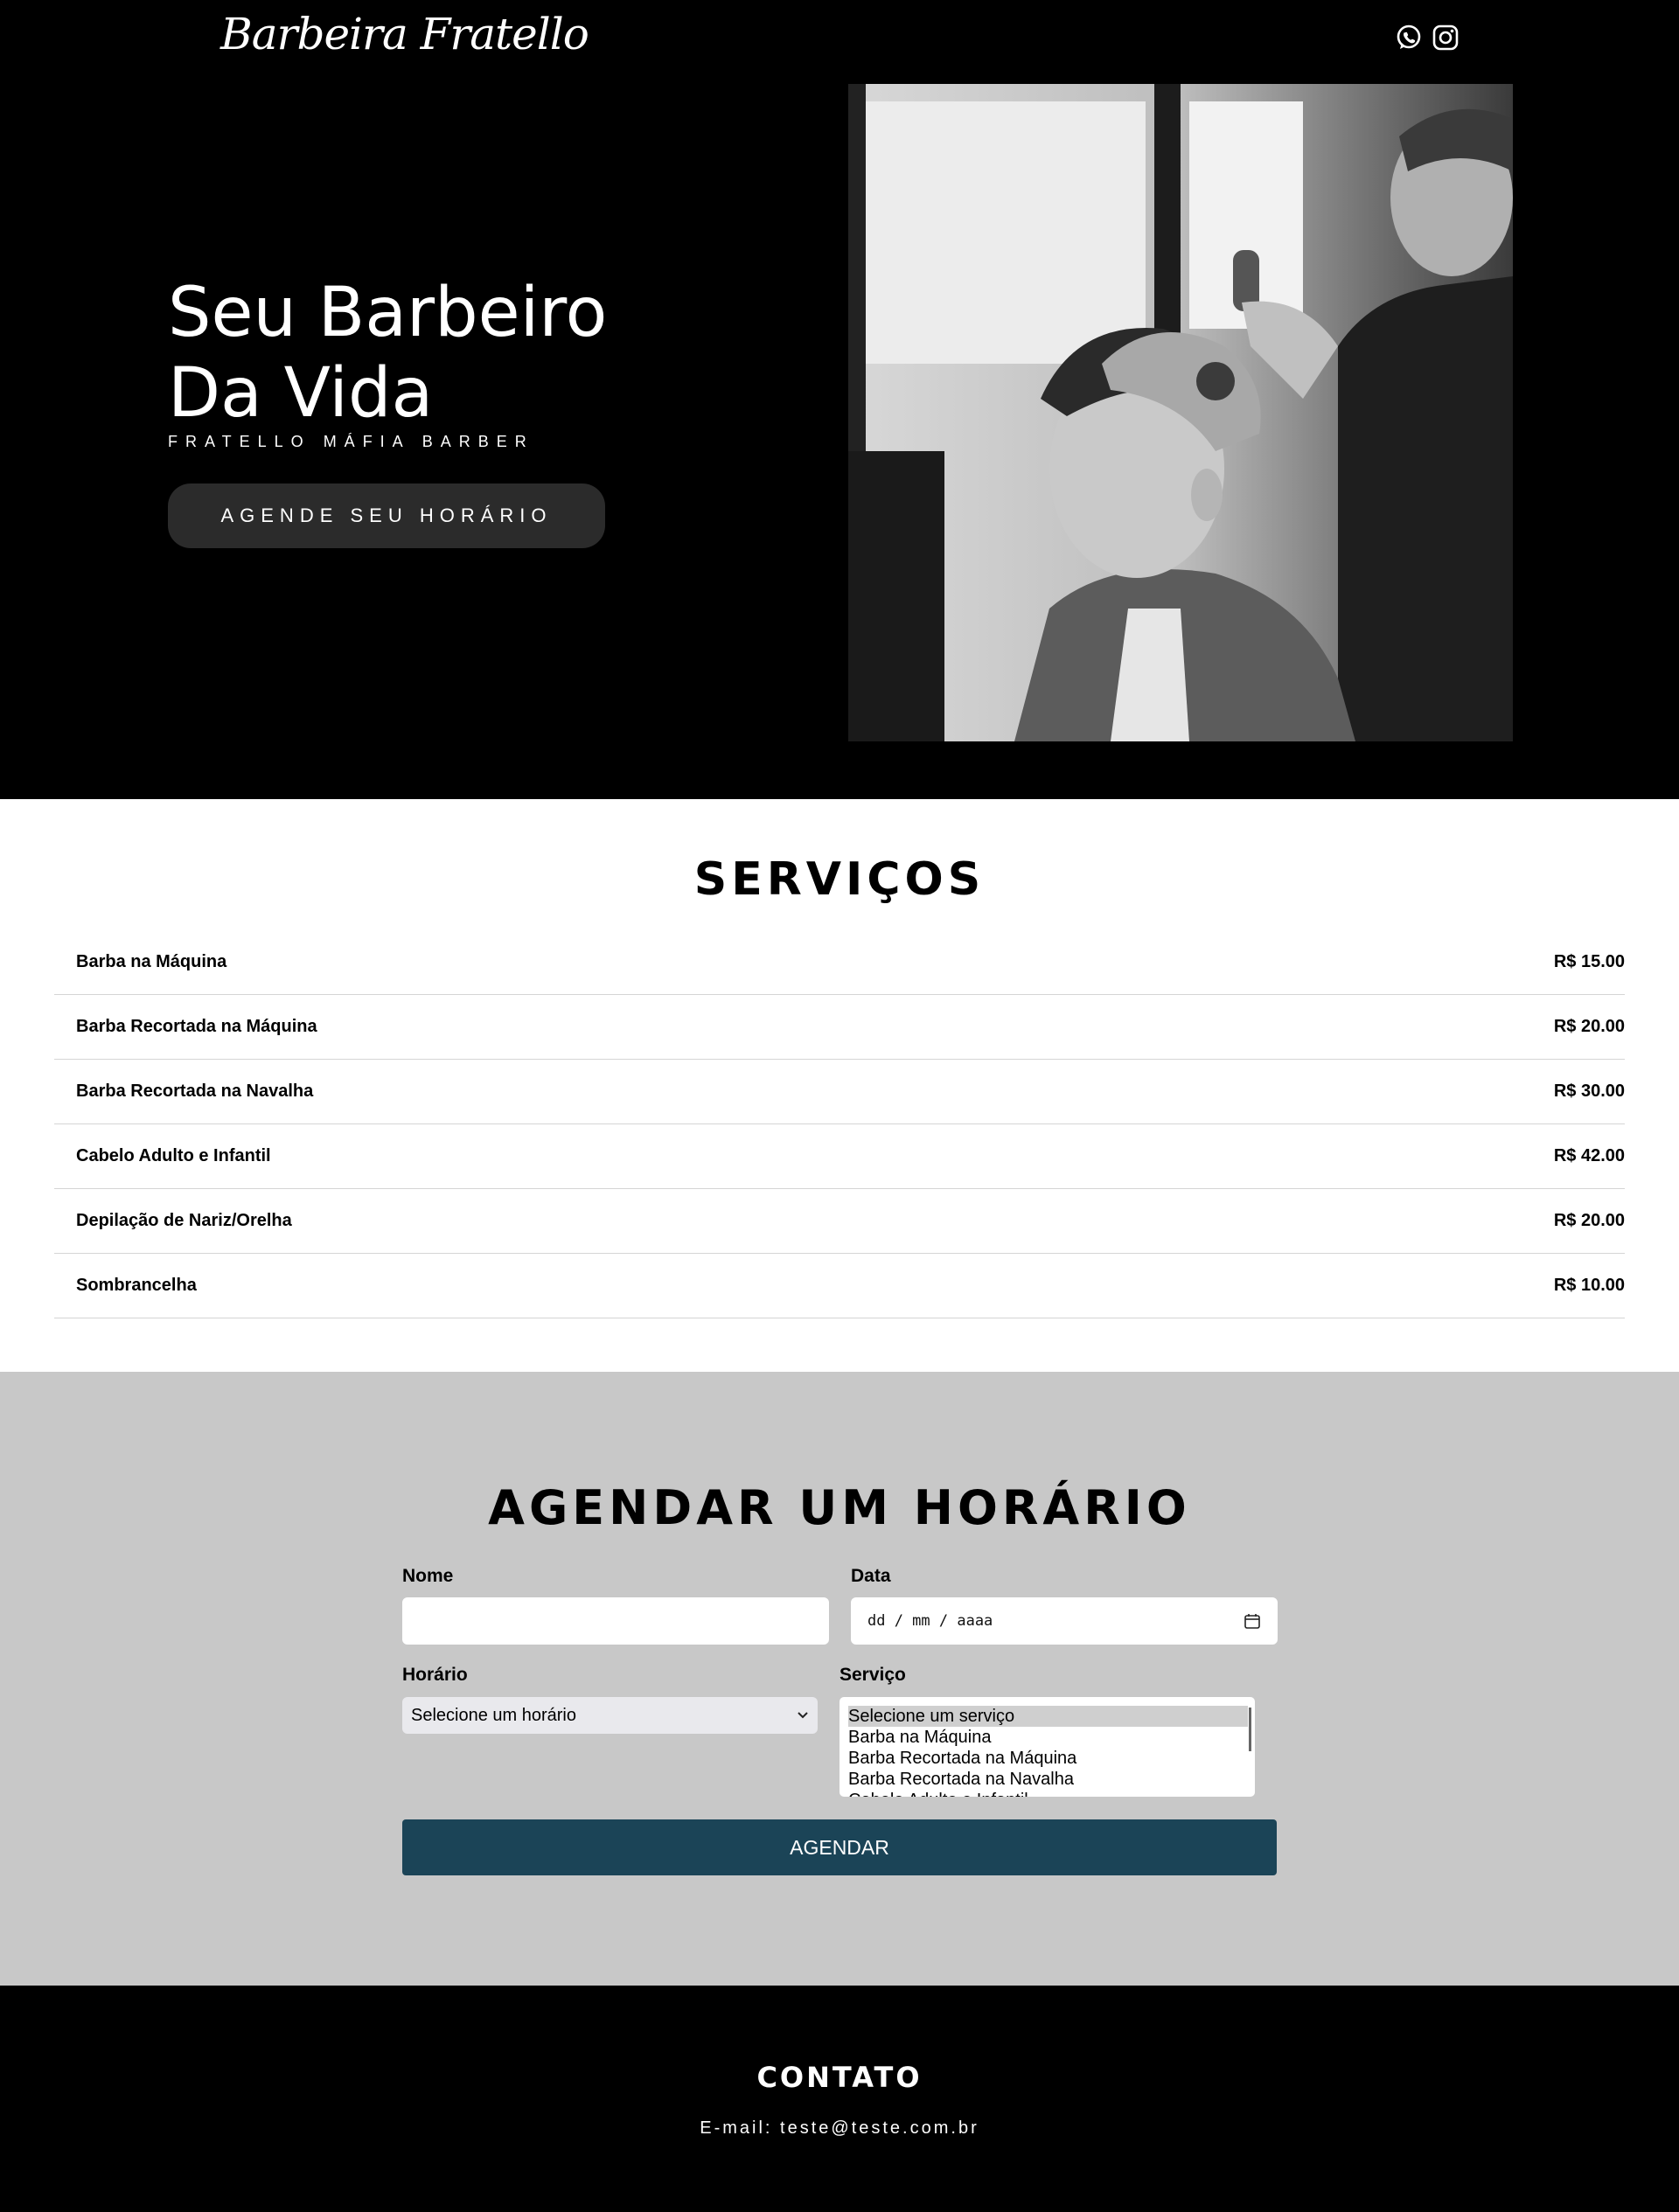 Image resolution: width=1679 pixels, height=2212 pixels. I want to click on whatsapp-icon, so click(1409, 37).